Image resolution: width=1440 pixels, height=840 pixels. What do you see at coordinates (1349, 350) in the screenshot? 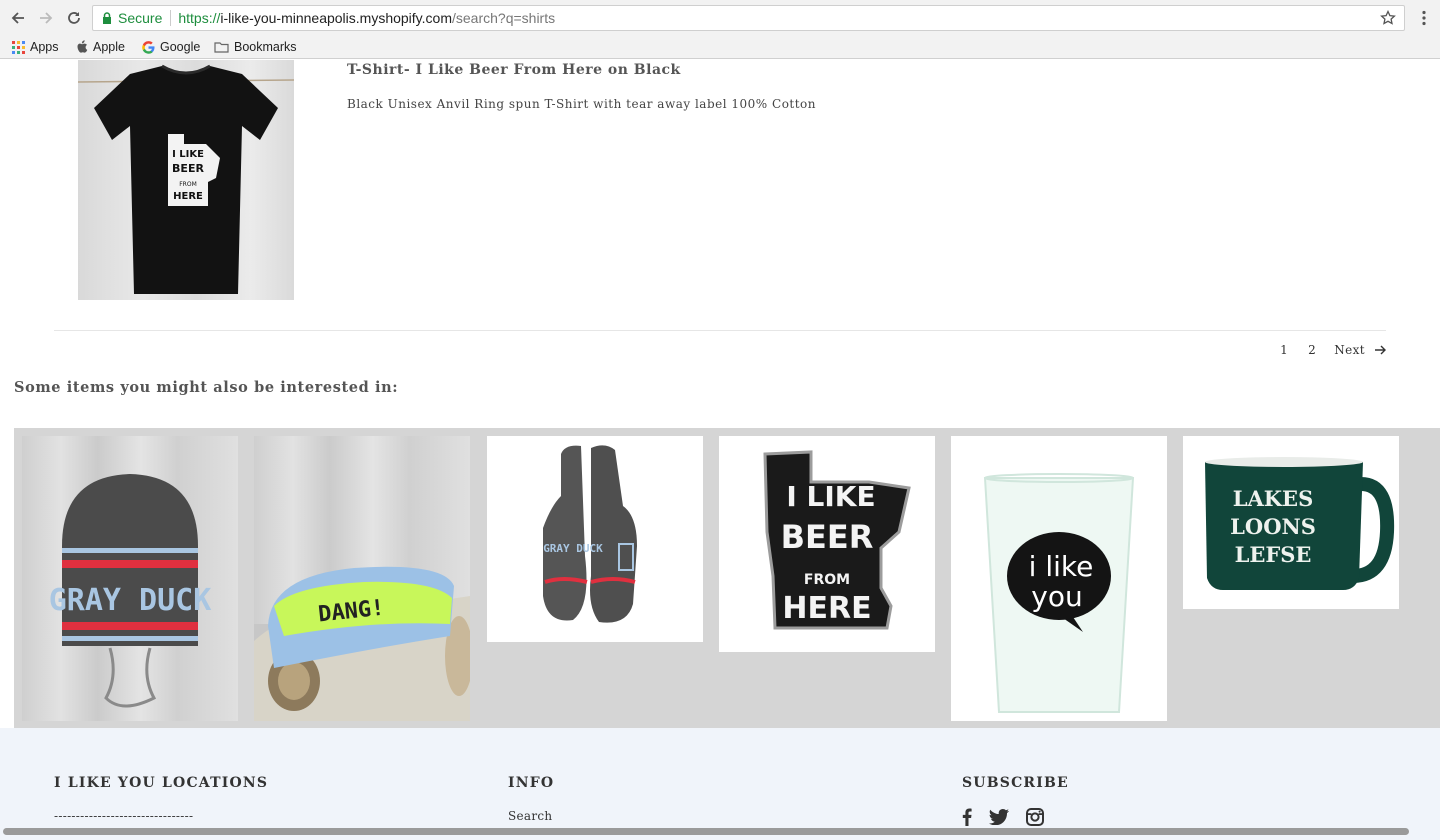
I see `next-label: Next` at bounding box center [1349, 350].